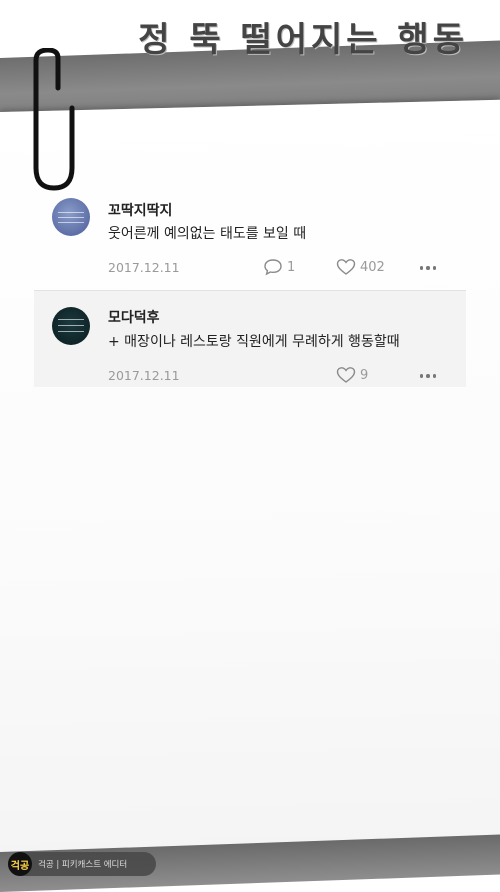 Image resolution: width=500 pixels, height=892 pixels. Describe the element at coordinates (140, 210) in the screenshot. I see `comment-author: 꼬딱지딱지` at that location.